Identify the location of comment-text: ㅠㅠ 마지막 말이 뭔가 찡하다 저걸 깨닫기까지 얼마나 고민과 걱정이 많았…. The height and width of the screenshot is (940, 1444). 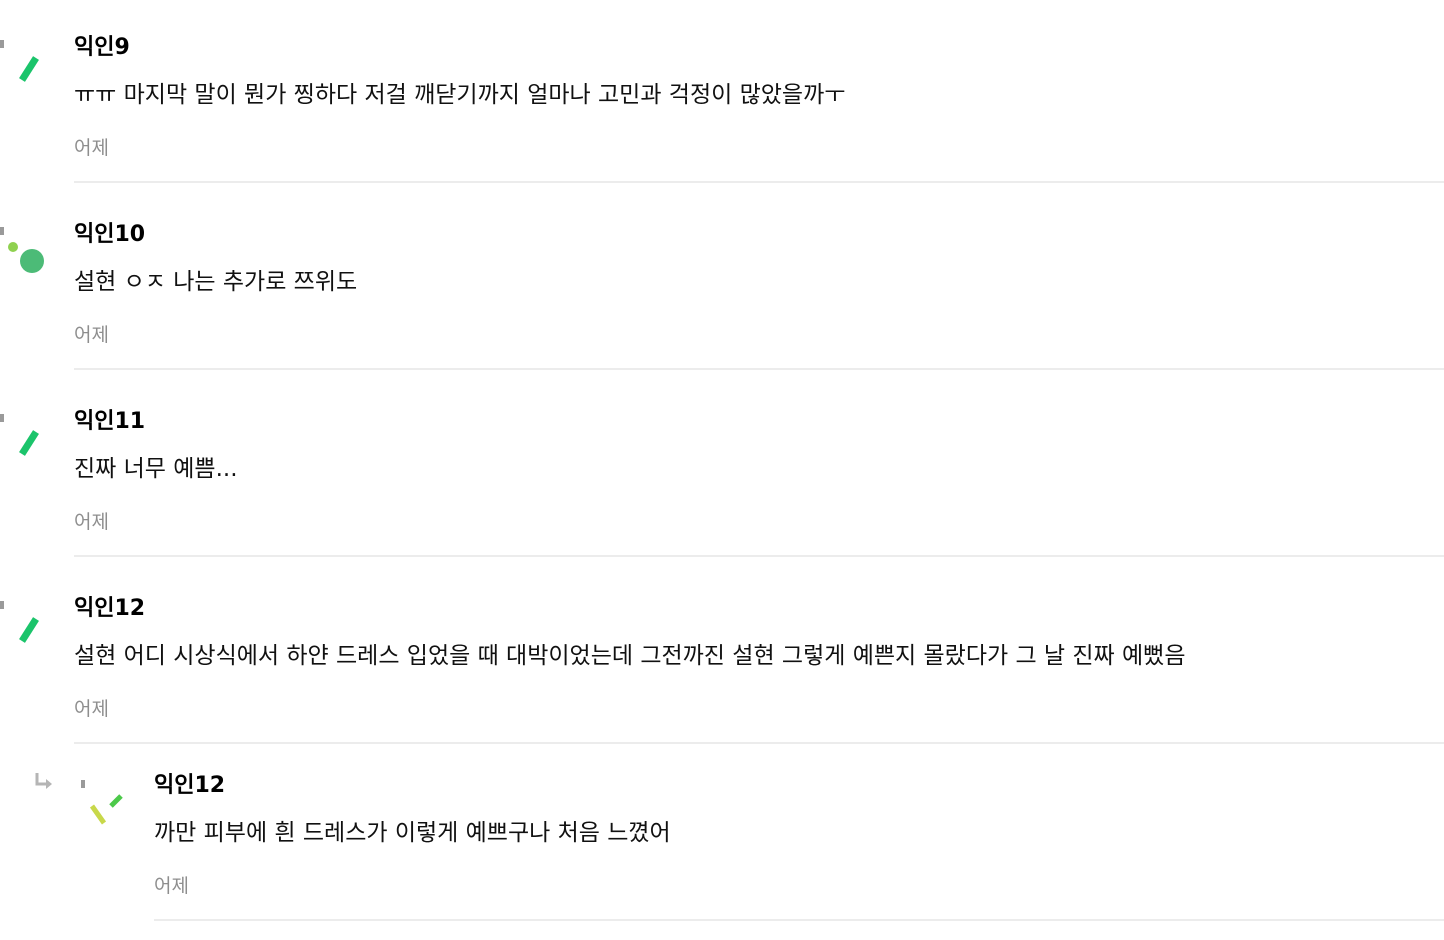
(460, 95).